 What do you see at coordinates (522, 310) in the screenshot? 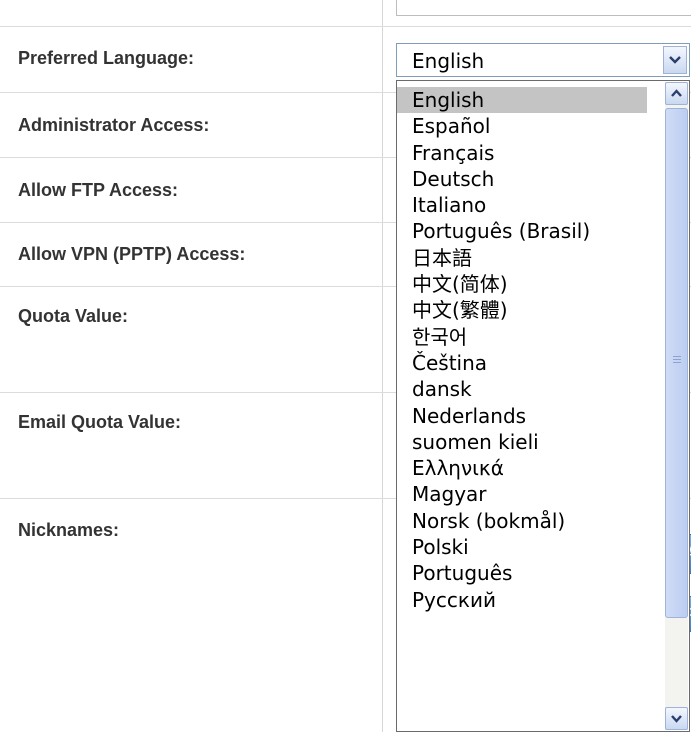
I see `language-option: 中文(繁體)` at bounding box center [522, 310].